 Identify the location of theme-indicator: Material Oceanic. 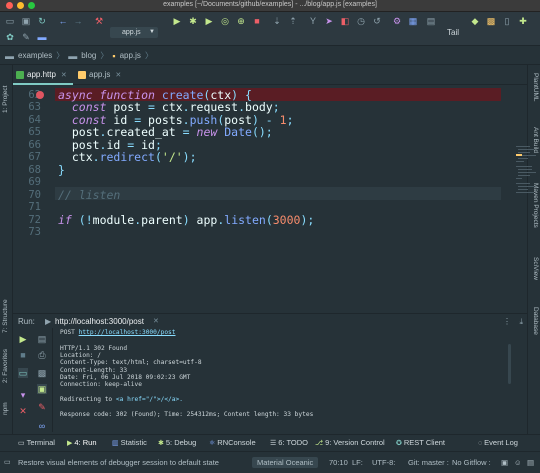
(285, 462).